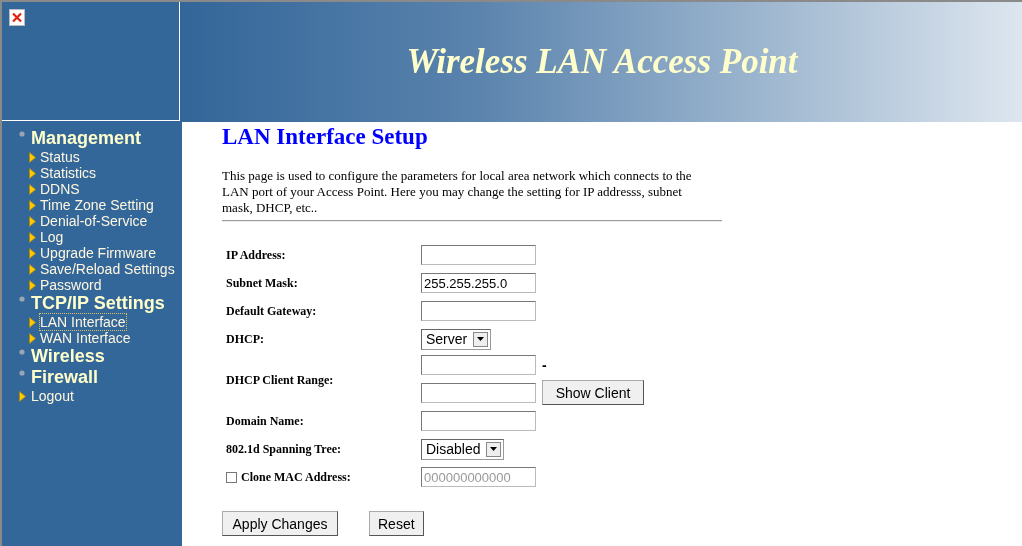 This screenshot has width=1022, height=546. Describe the element at coordinates (98, 253) in the screenshot. I see `menu-item: Upgrade Firmware` at that location.